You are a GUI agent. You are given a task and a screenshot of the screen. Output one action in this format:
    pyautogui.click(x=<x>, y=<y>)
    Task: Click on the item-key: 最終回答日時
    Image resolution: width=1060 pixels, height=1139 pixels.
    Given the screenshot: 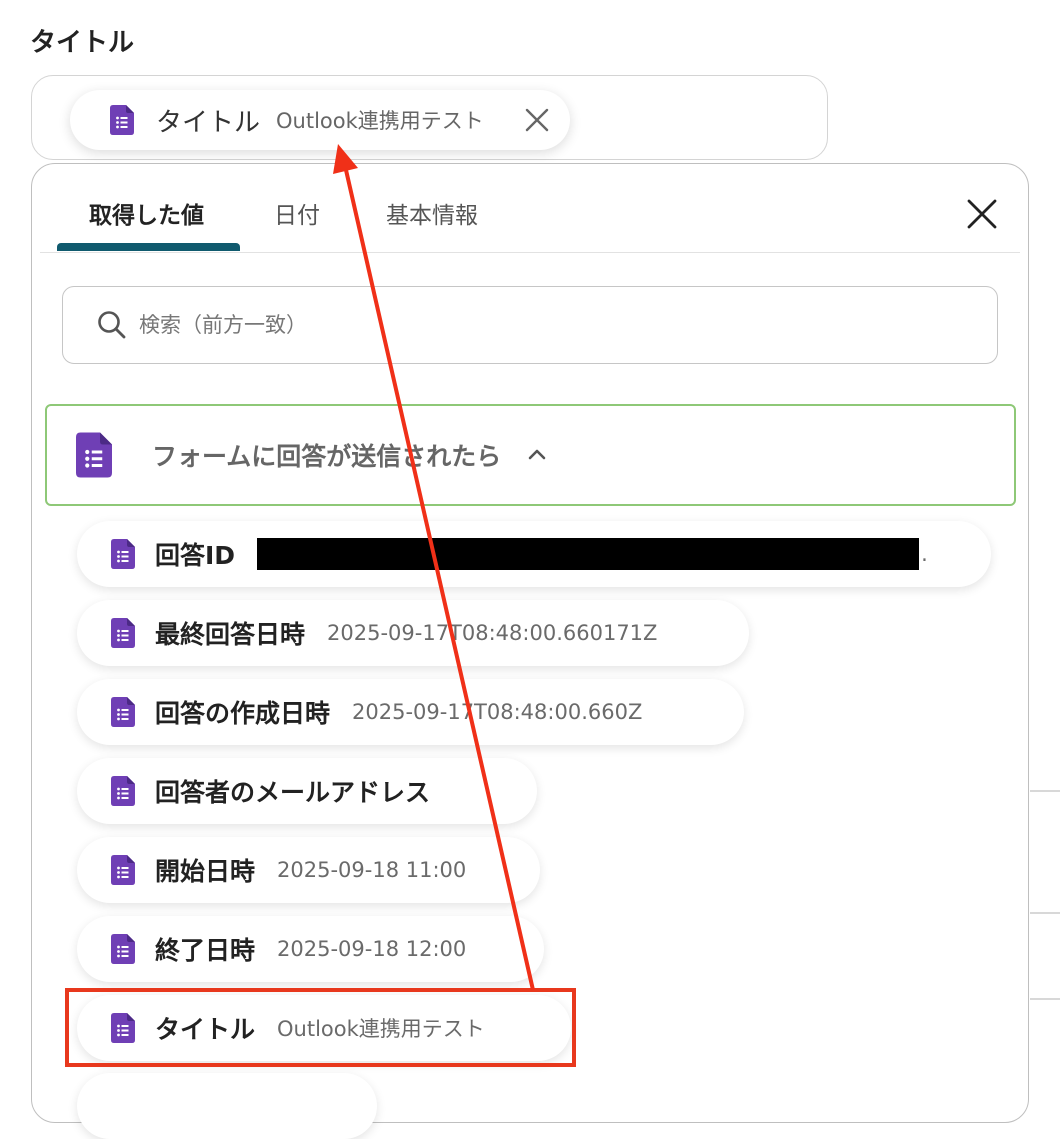 What is the action you would take?
    pyautogui.click(x=230, y=634)
    